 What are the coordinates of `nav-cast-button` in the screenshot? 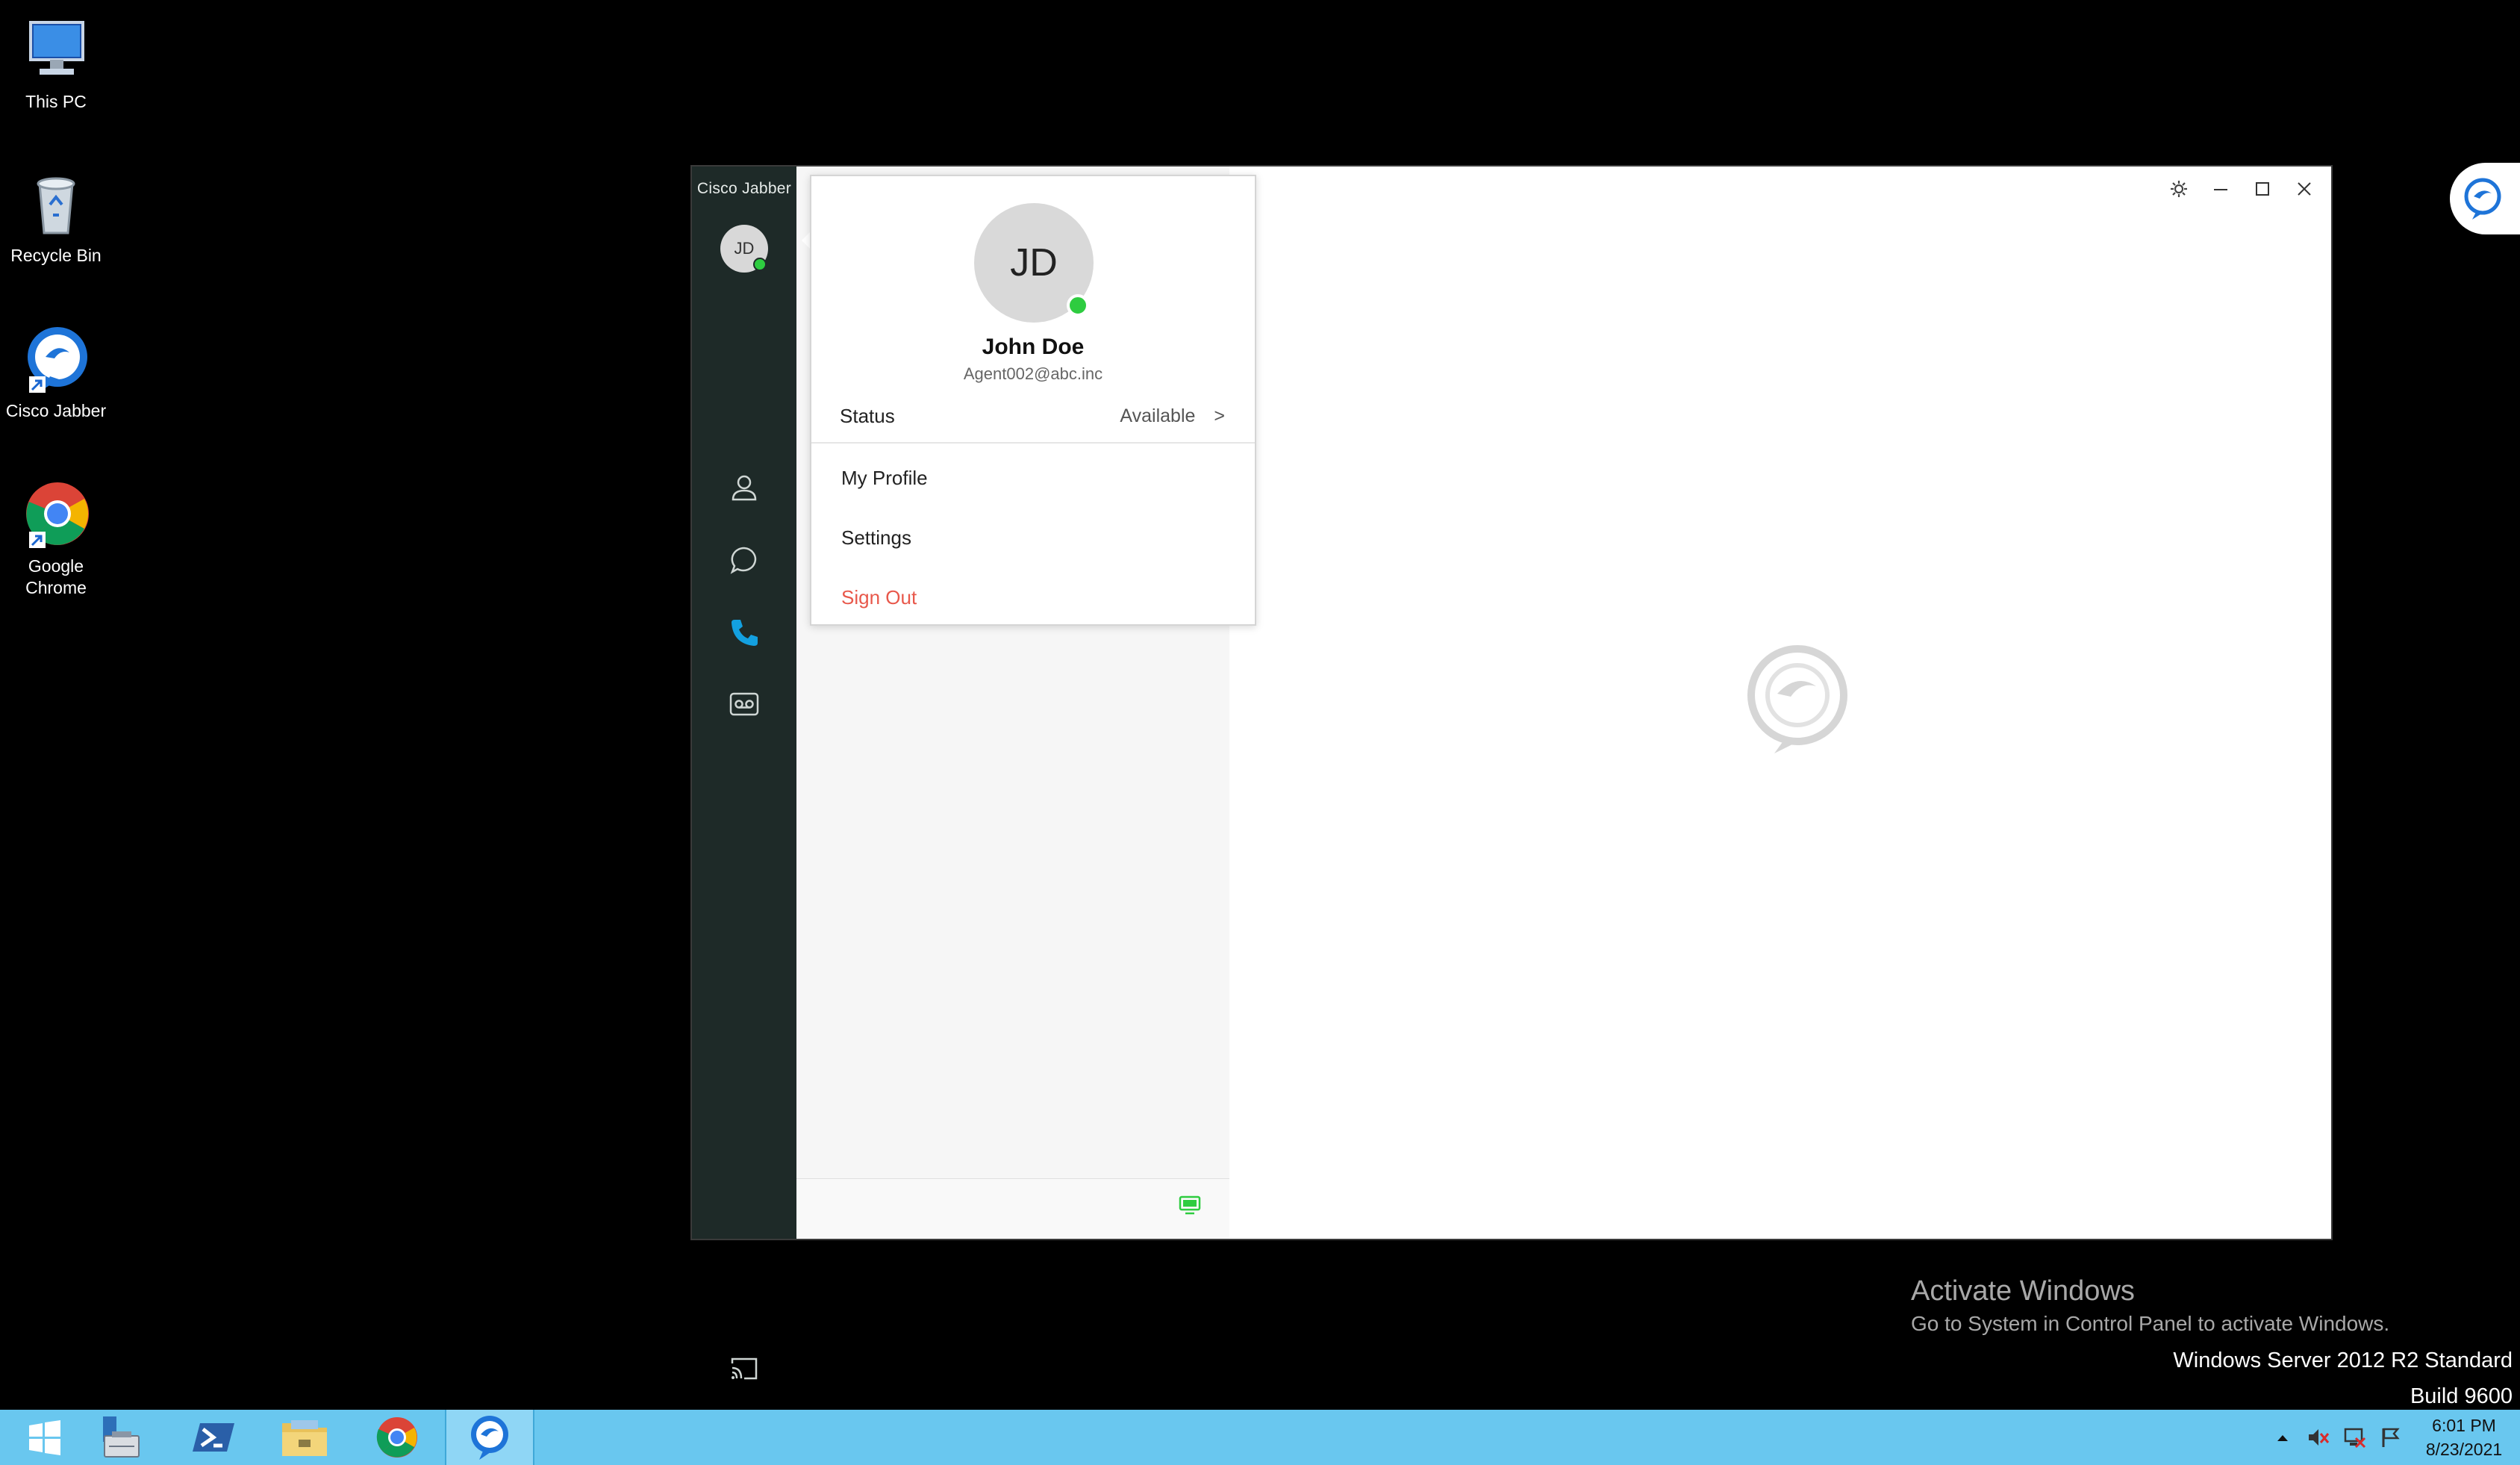 It's located at (744, 1369).